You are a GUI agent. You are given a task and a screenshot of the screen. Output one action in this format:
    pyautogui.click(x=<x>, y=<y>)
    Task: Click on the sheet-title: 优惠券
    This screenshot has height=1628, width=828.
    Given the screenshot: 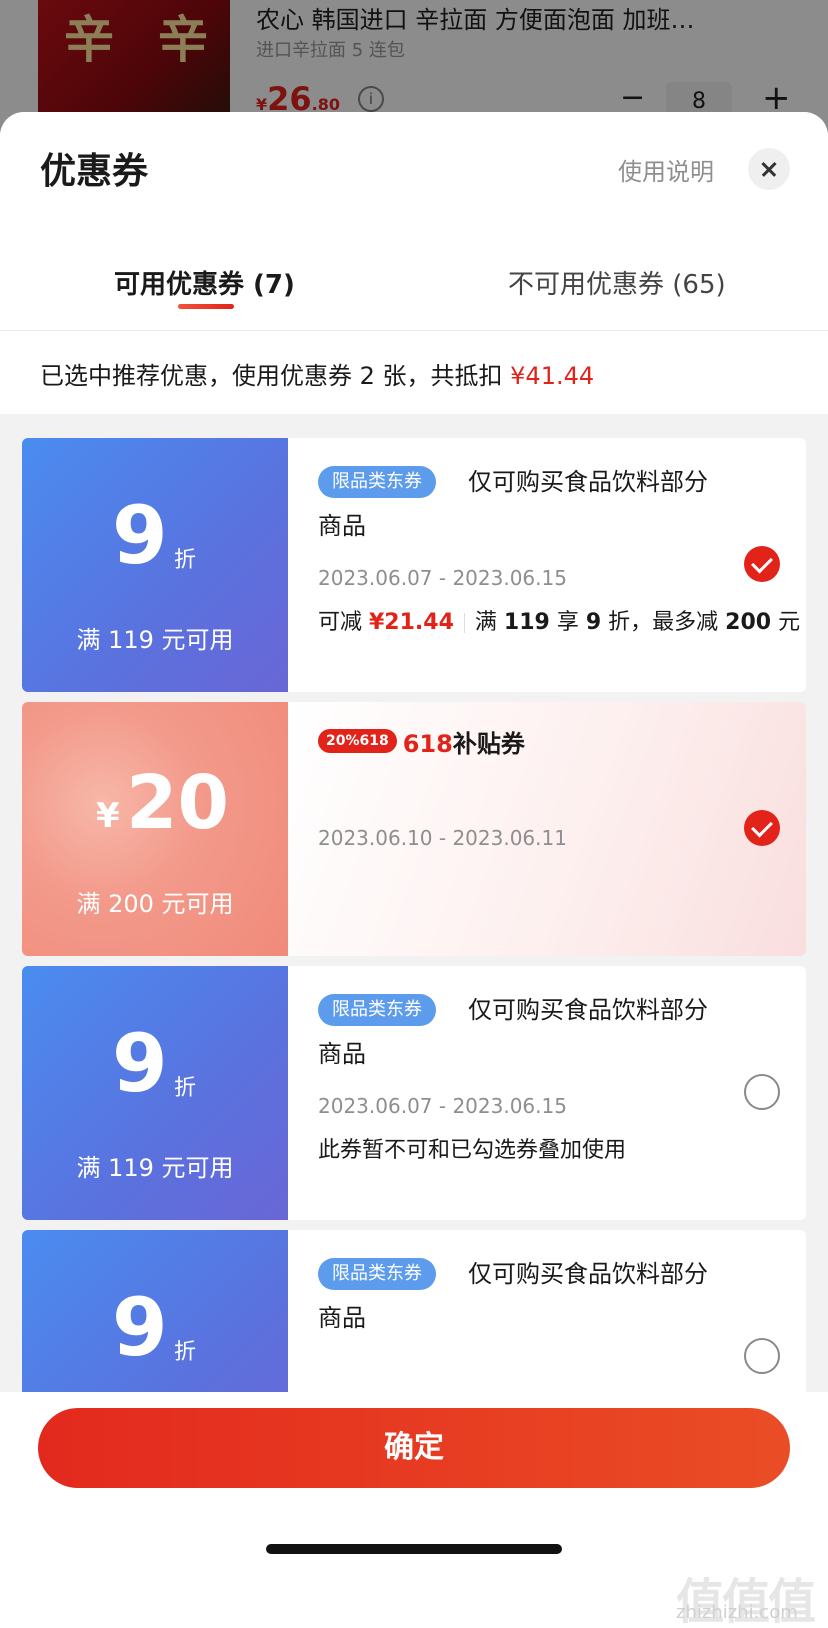 What is the action you would take?
    pyautogui.click(x=94, y=171)
    